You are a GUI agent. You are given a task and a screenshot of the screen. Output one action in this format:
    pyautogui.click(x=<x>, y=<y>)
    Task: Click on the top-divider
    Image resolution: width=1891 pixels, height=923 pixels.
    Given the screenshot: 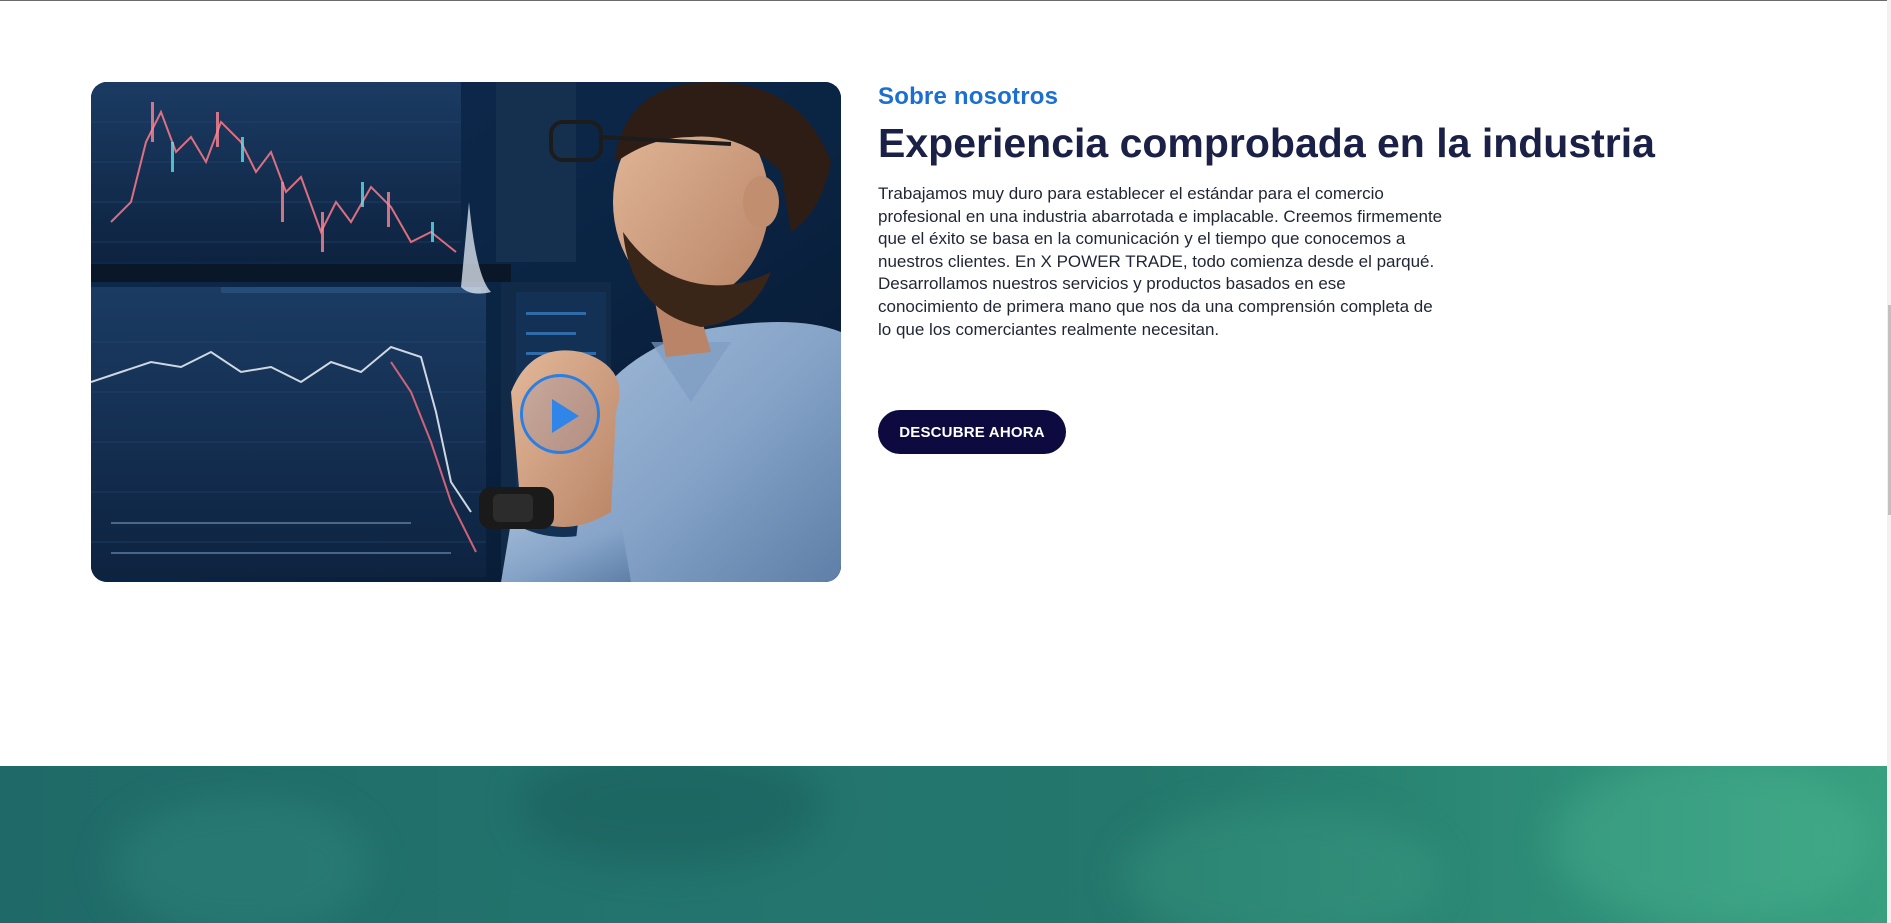 What is the action you would take?
    pyautogui.click(x=945, y=0)
    